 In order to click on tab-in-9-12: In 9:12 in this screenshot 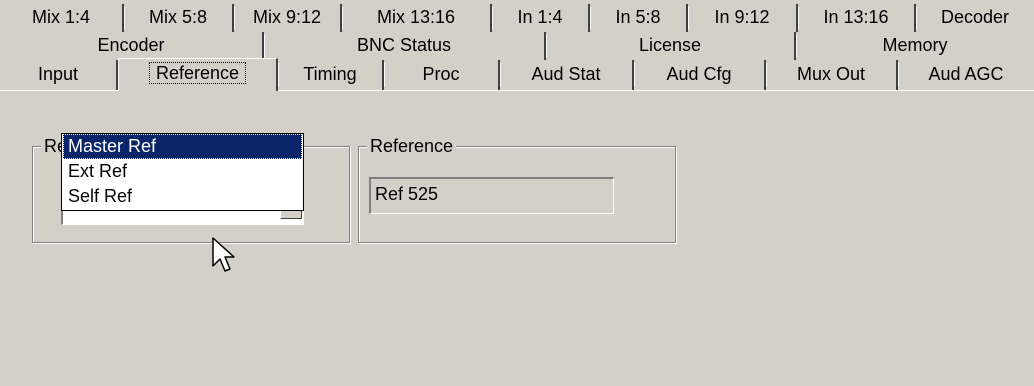, I will do `click(743, 18)`.